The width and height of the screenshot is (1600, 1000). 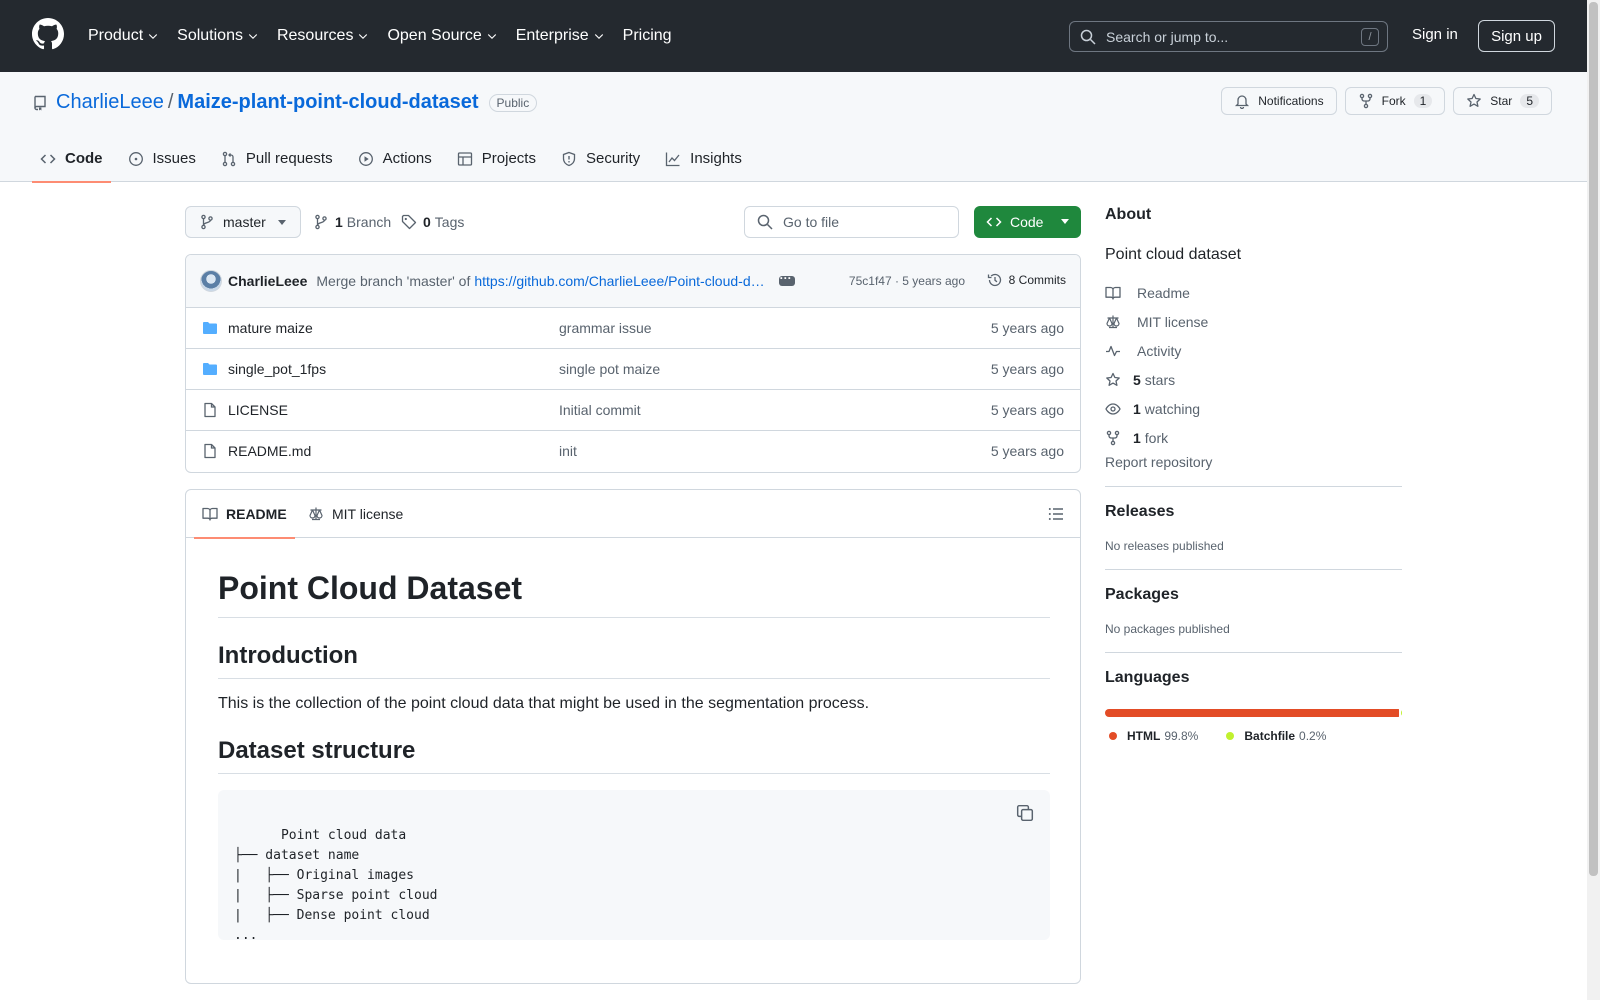 What do you see at coordinates (633, 451) in the screenshot?
I see `file-row: README.md init 5 years ago` at bounding box center [633, 451].